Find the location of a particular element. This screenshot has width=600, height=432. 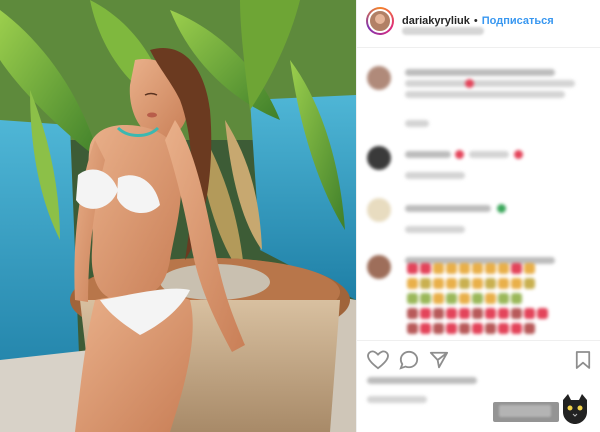

post-header: dariakyryliuk • Подписаться is located at coordinates (478, 21).